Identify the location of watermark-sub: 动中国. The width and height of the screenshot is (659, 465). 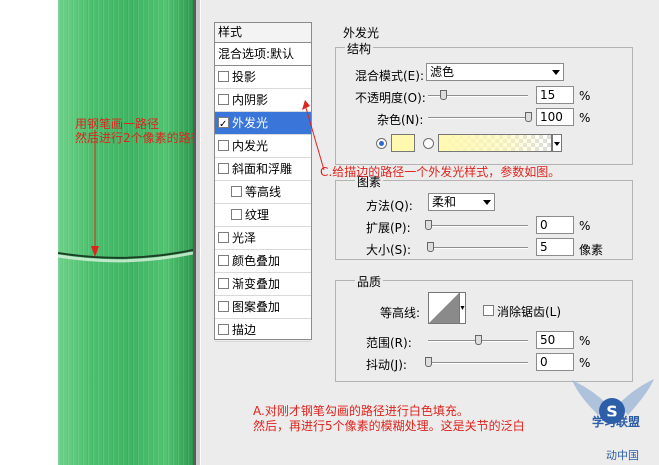
(622, 455).